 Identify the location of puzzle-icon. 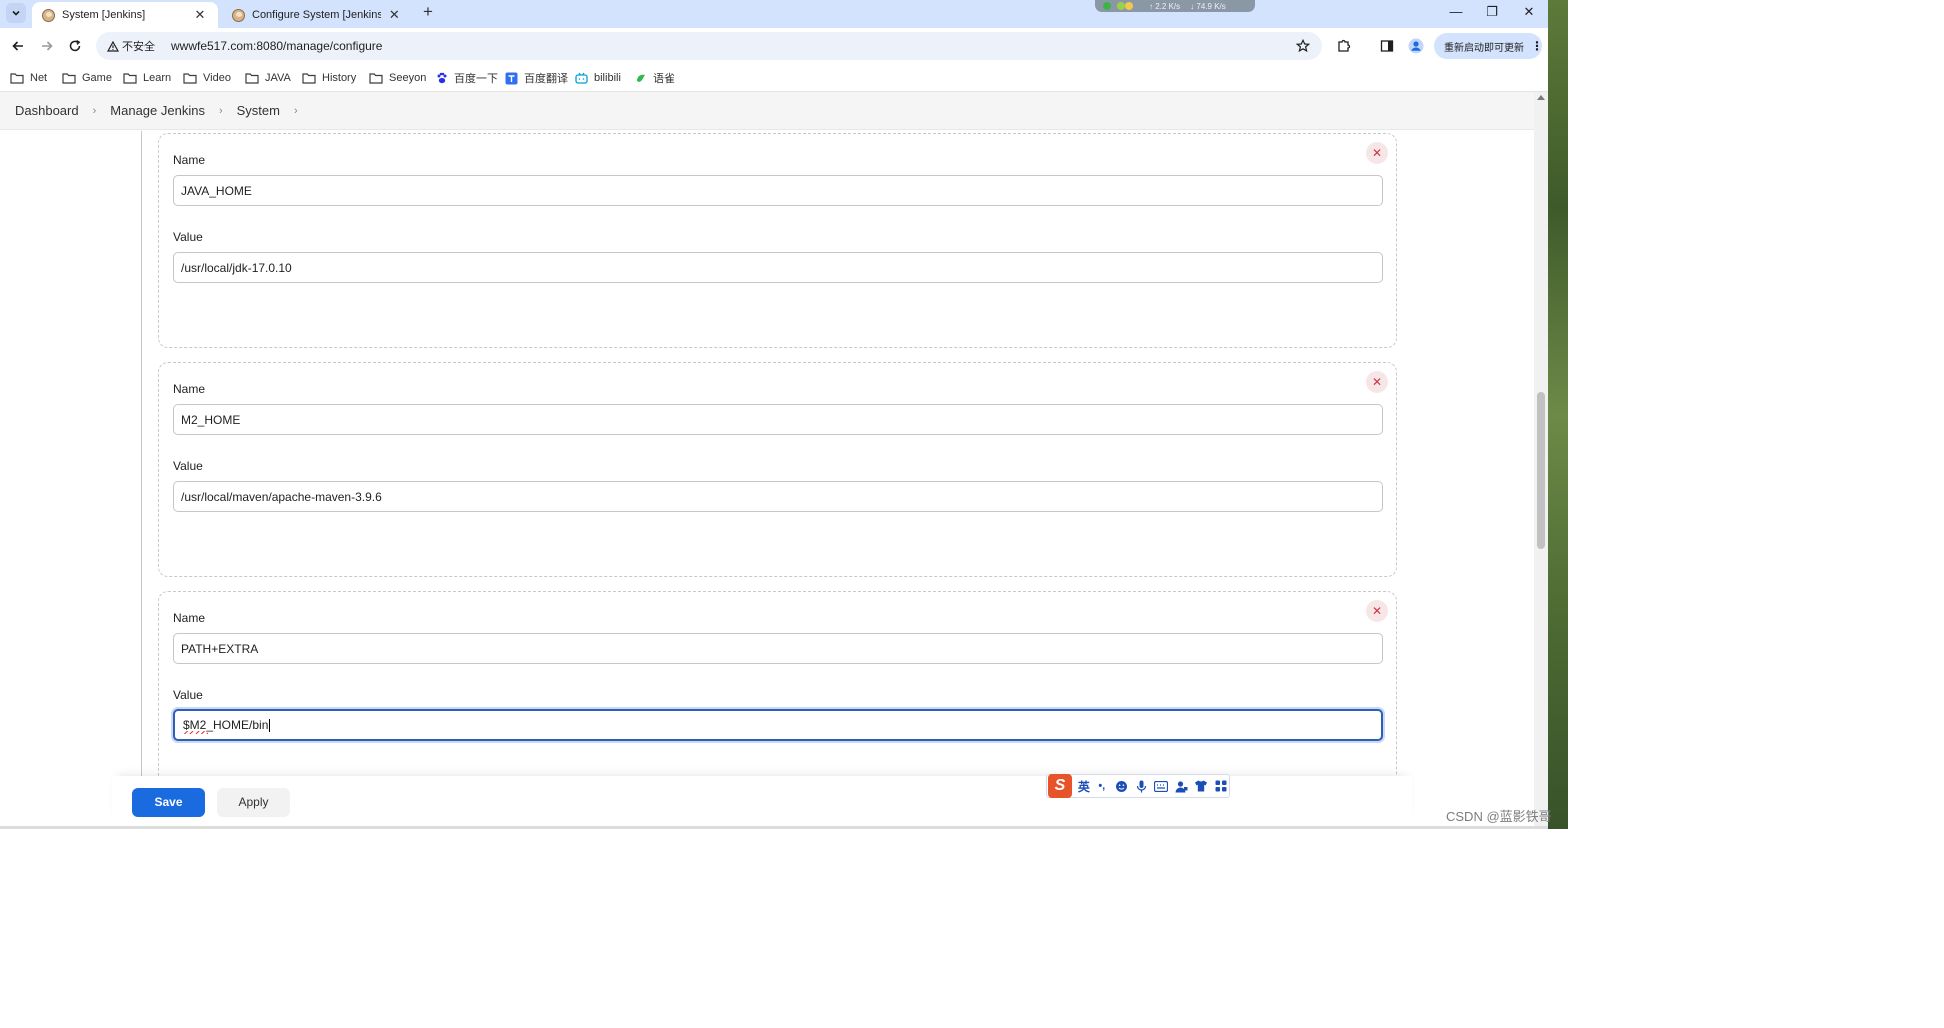
(1344, 45).